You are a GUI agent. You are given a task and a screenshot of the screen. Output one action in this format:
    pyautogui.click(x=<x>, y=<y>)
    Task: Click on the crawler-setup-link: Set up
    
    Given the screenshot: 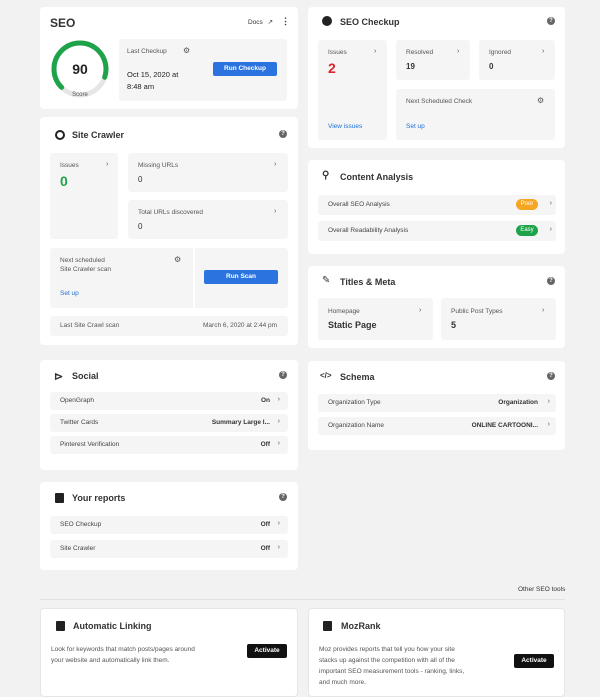 What is the action you would take?
    pyautogui.click(x=69, y=293)
    